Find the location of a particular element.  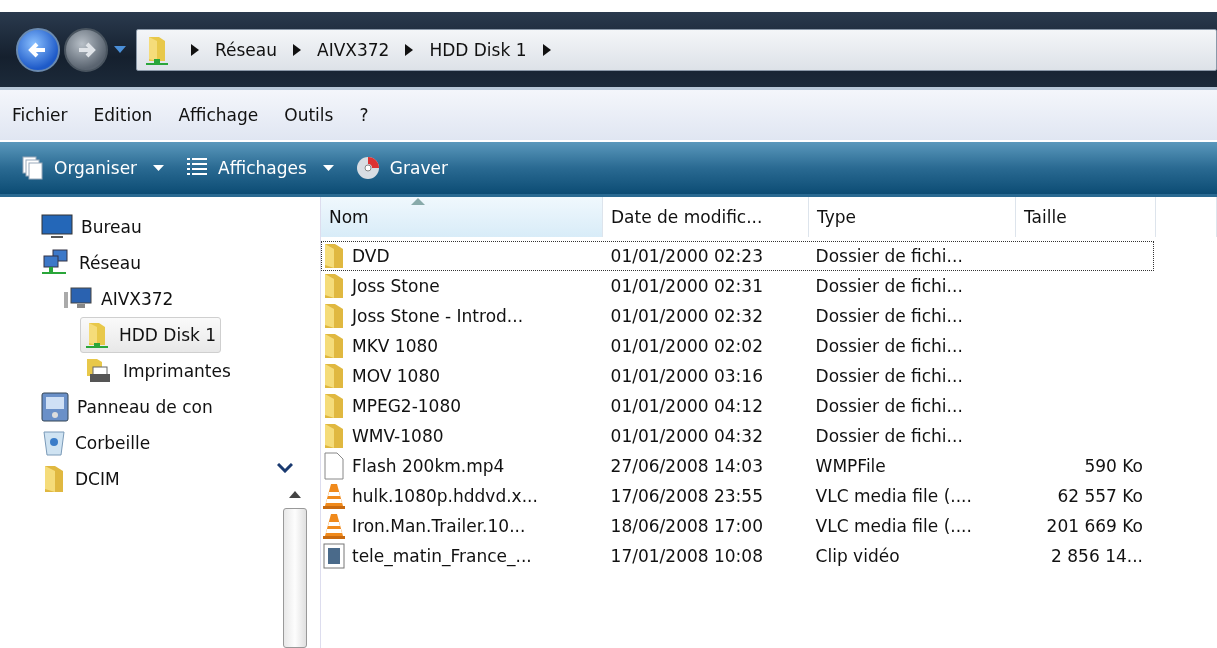

scroll-up-icon is located at coordinates (295, 494).